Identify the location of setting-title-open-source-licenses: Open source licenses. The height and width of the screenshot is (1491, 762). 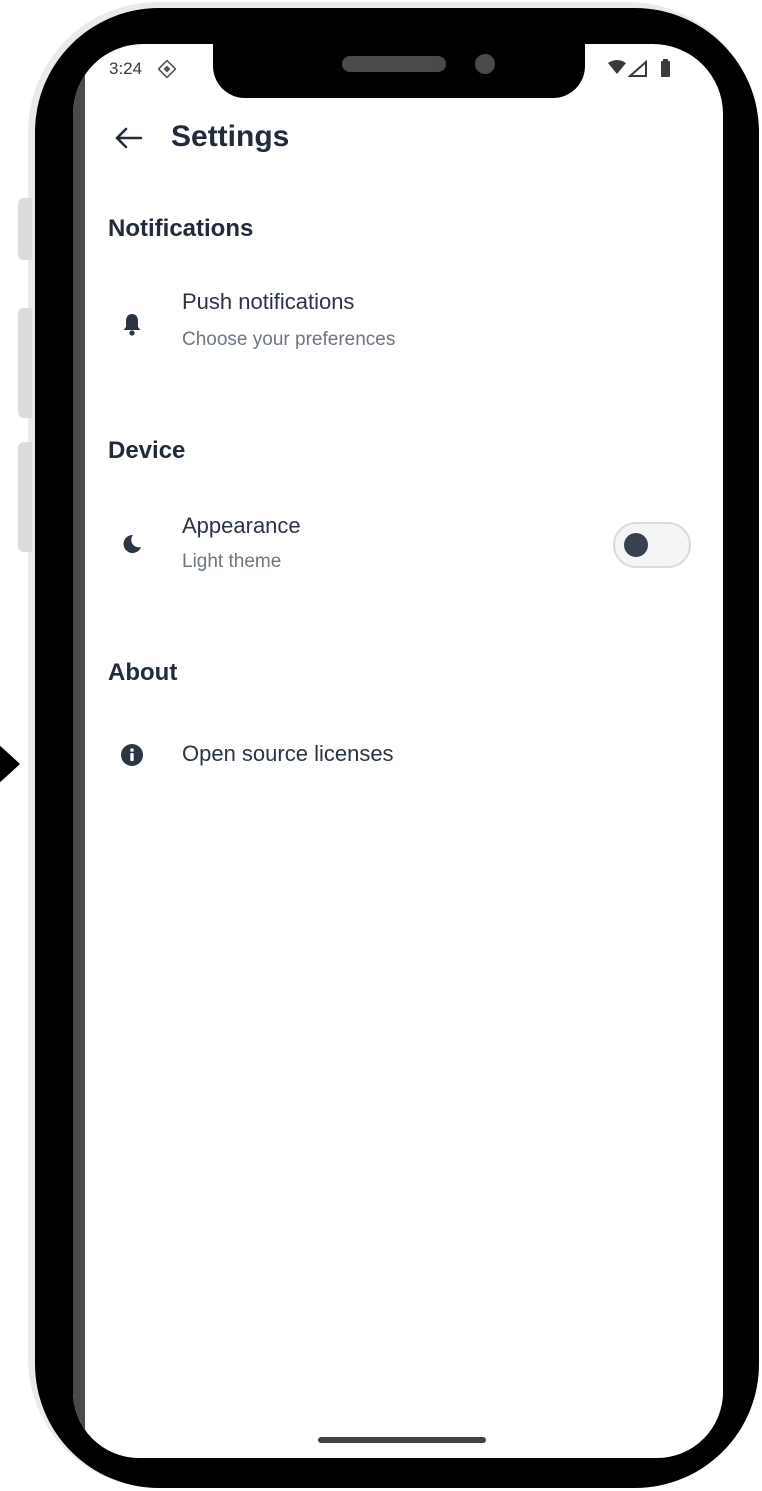
(288, 753).